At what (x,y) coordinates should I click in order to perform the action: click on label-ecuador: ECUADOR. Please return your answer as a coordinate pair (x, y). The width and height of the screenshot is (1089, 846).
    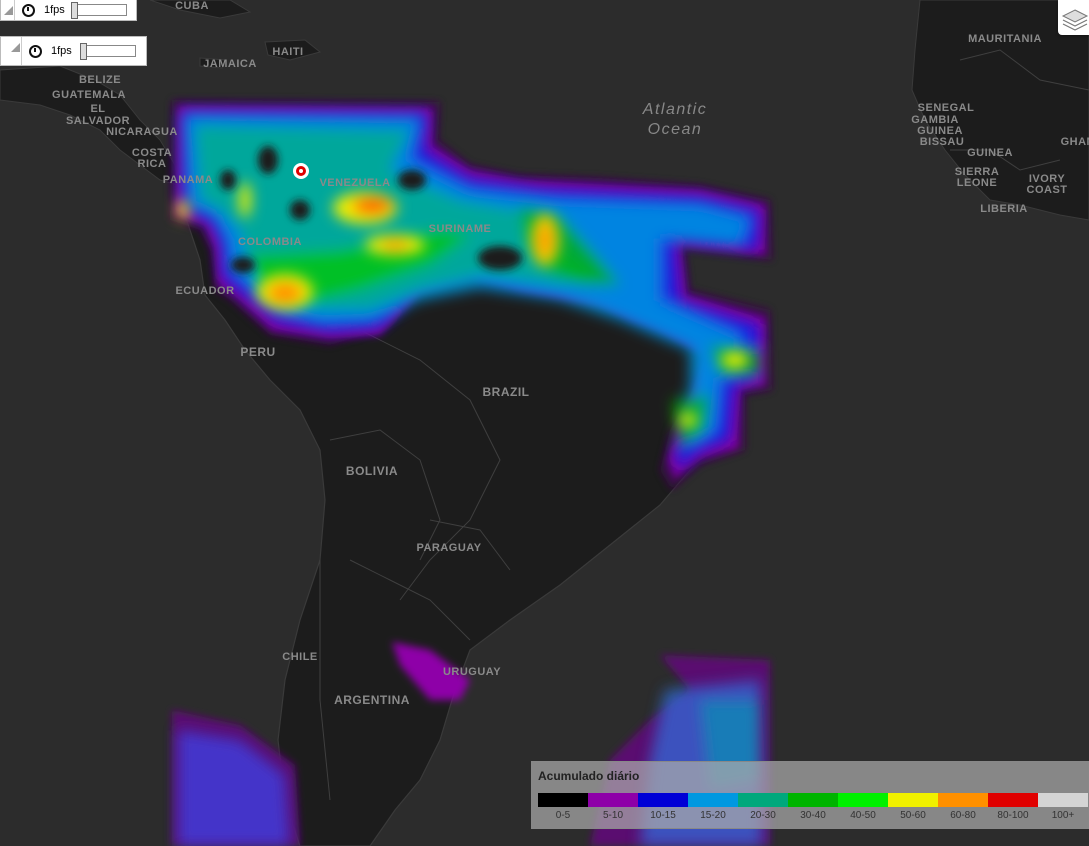
    Looking at the image, I should click on (204, 291).